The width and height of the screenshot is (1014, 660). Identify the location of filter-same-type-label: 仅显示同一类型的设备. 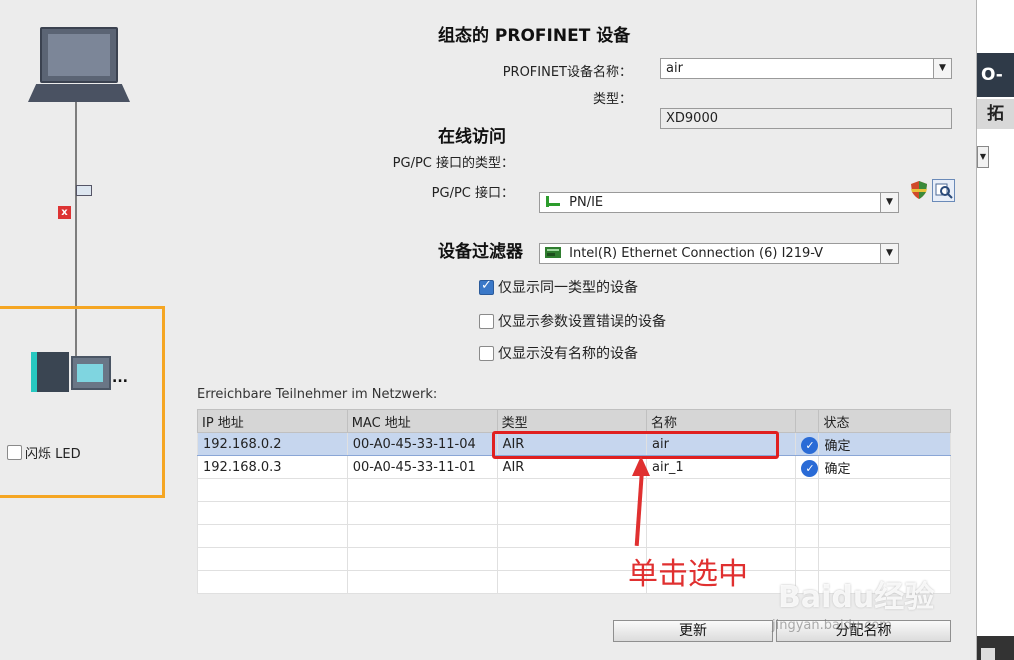
(568, 288).